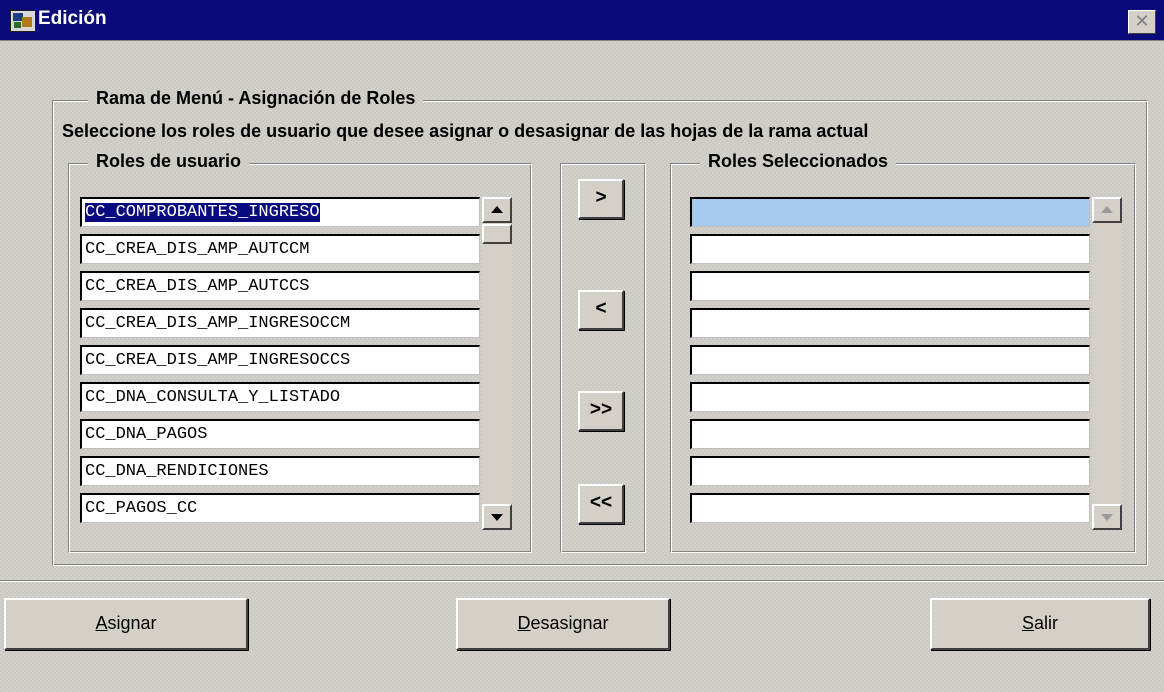 Image resolution: width=1164 pixels, height=692 pixels. I want to click on user-roles-scrollbar, so click(497, 363).